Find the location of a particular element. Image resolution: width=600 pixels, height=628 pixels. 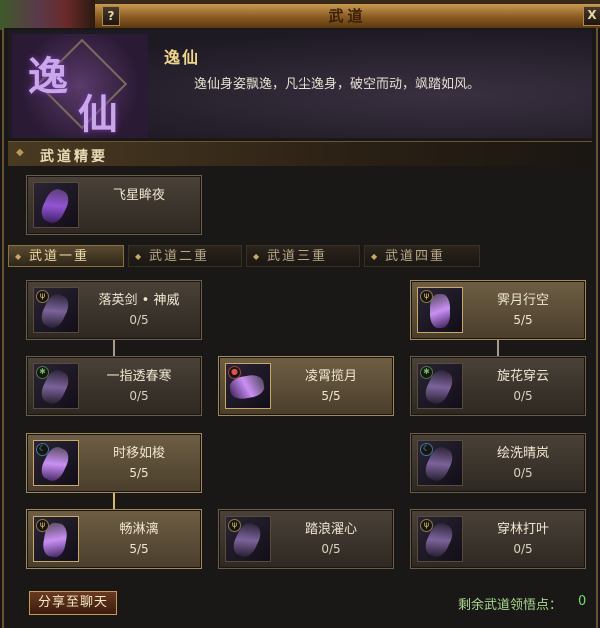

tab-label: 武道三重 is located at coordinates (297, 256).